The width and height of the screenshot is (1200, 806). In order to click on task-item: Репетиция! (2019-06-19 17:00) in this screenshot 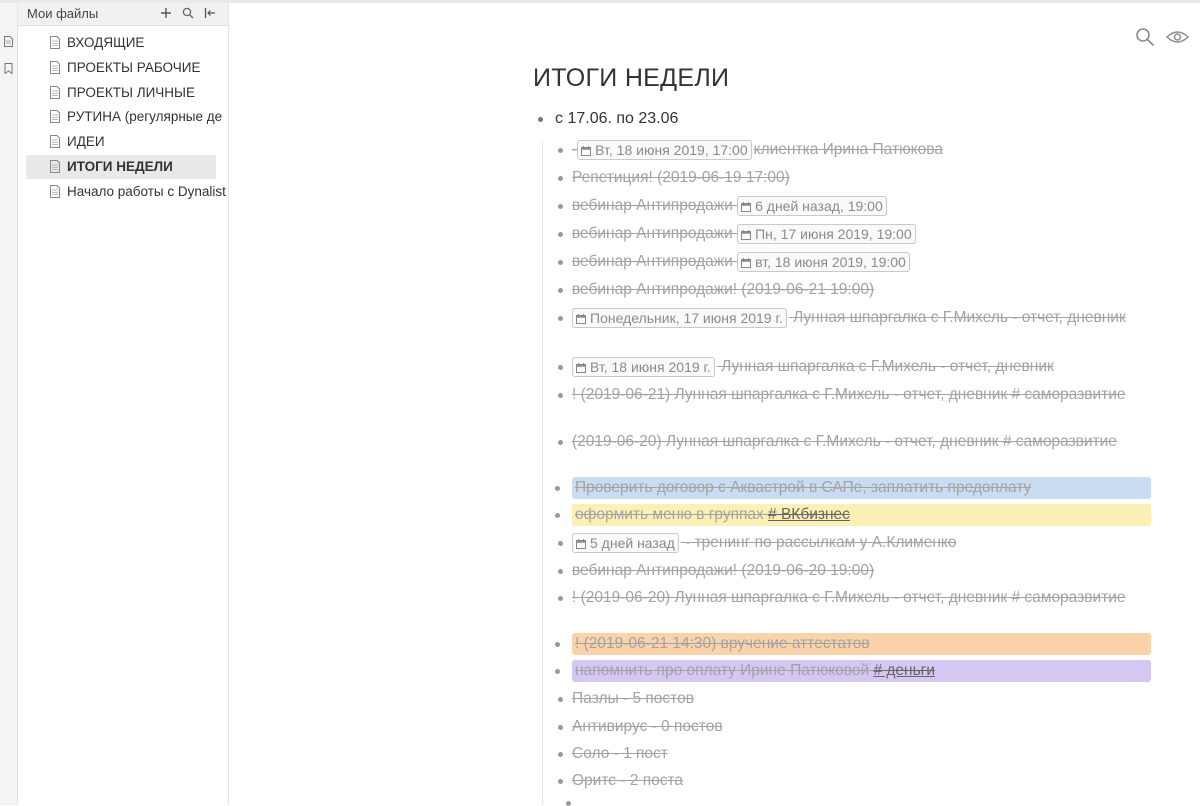, I will do `click(865, 178)`.